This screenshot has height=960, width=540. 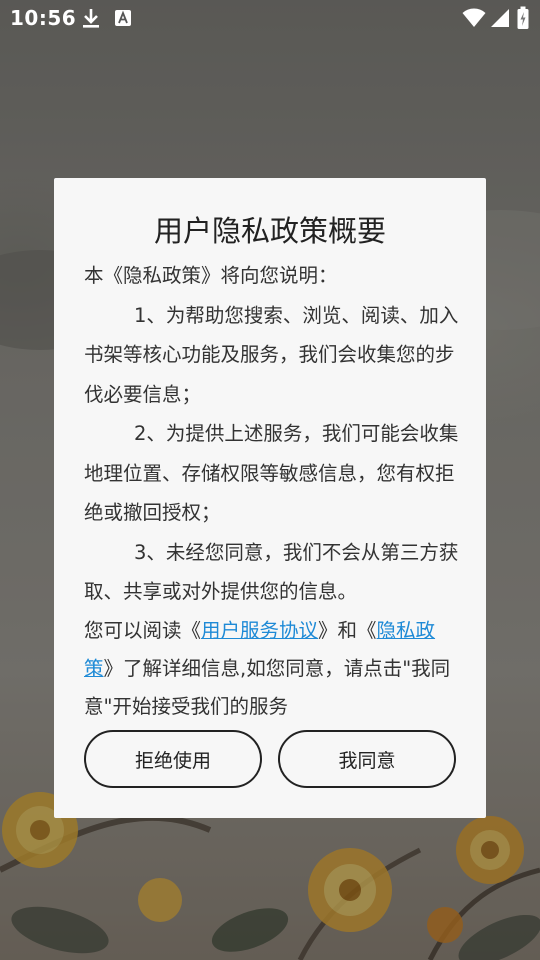 I want to click on policy-intro: 本《隐私政策》将向您说明：, so click(x=211, y=275).